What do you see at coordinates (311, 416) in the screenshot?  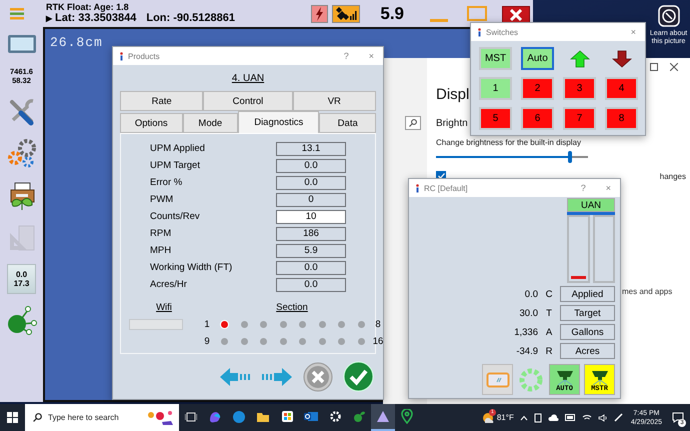 I see `mail-icon` at bounding box center [311, 416].